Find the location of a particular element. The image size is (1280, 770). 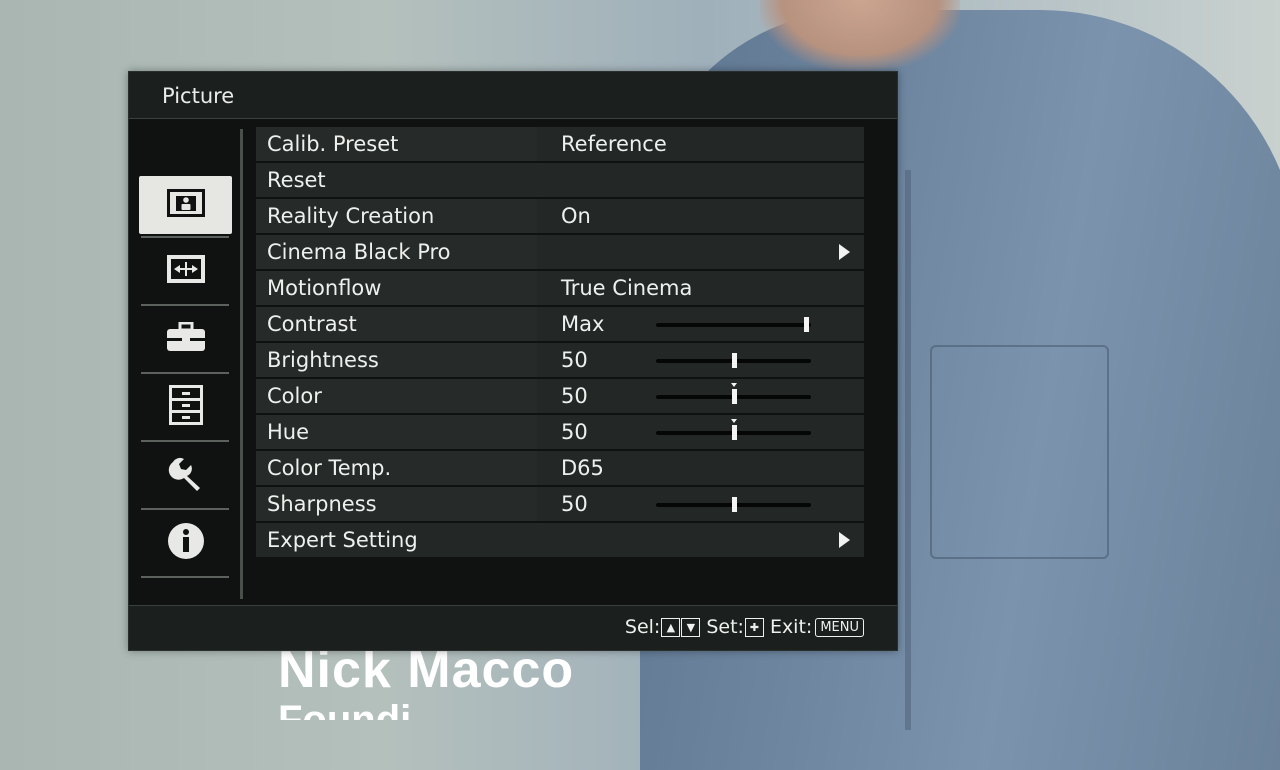

menu-key-badge: MENU is located at coordinates (839, 627).